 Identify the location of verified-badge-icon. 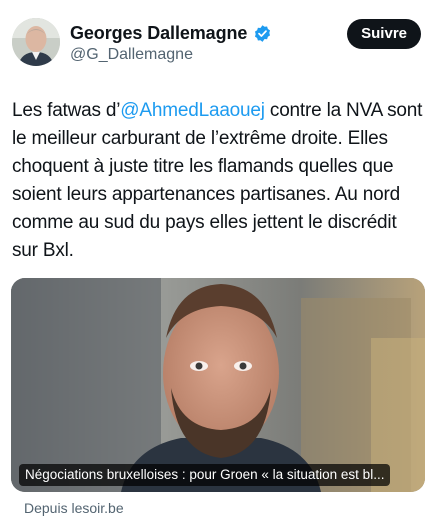
(262, 33).